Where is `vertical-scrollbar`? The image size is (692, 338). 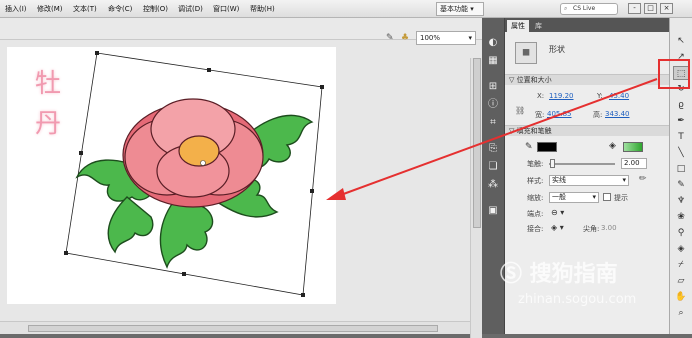
vertical-scrollbar is located at coordinates (476, 198).